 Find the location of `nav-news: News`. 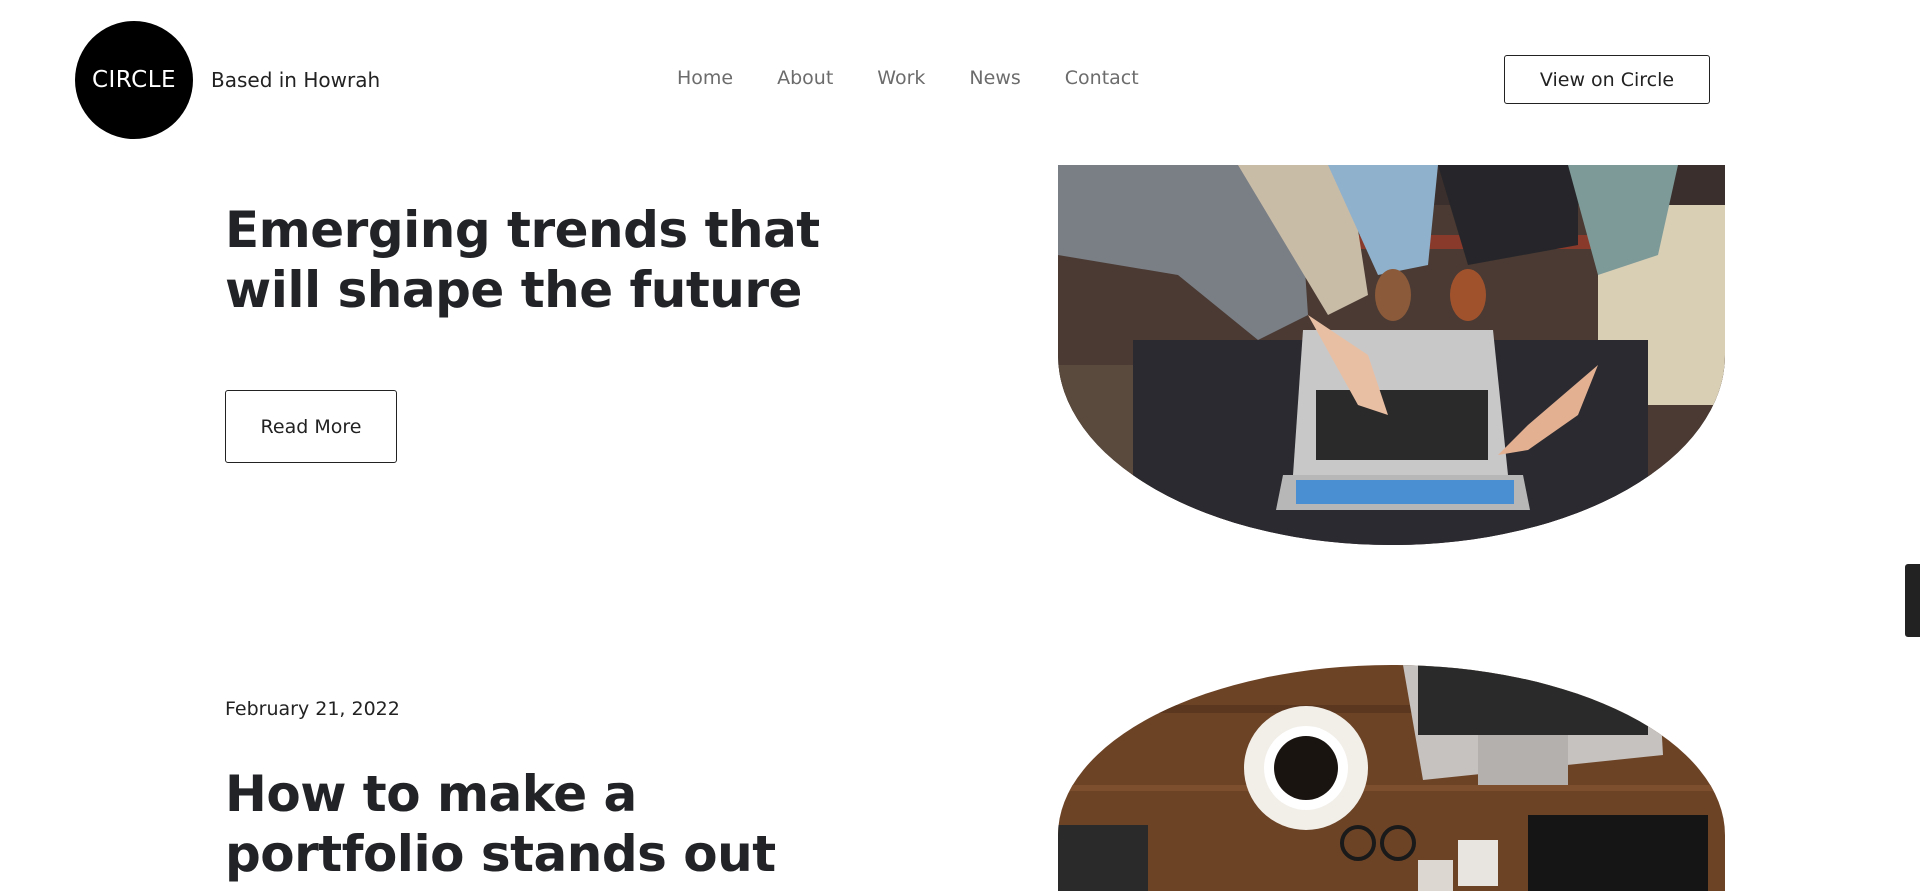

nav-news: News is located at coordinates (994, 78).